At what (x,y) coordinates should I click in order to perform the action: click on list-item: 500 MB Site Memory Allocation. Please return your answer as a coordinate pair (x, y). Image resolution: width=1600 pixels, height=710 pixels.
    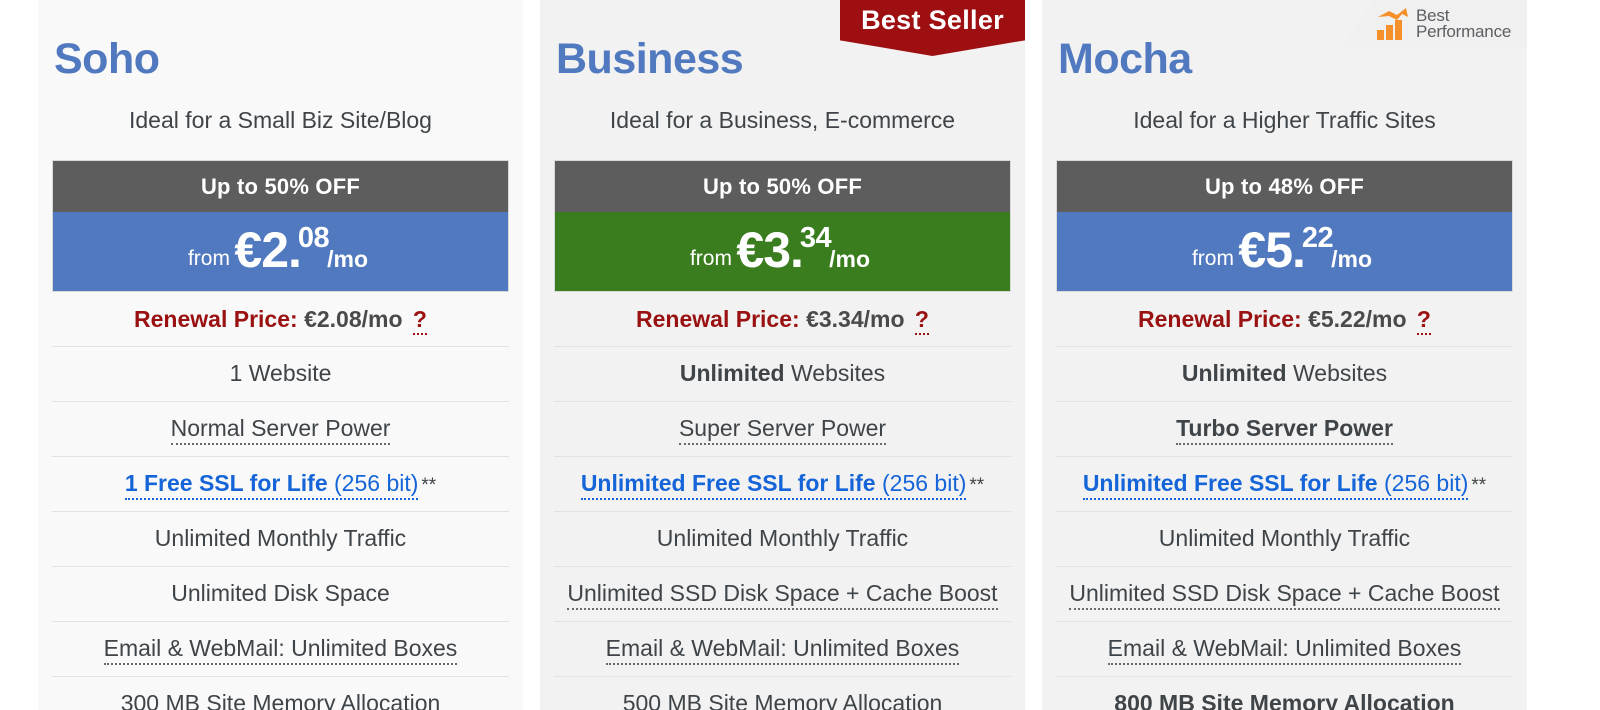
    Looking at the image, I should click on (782, 693).